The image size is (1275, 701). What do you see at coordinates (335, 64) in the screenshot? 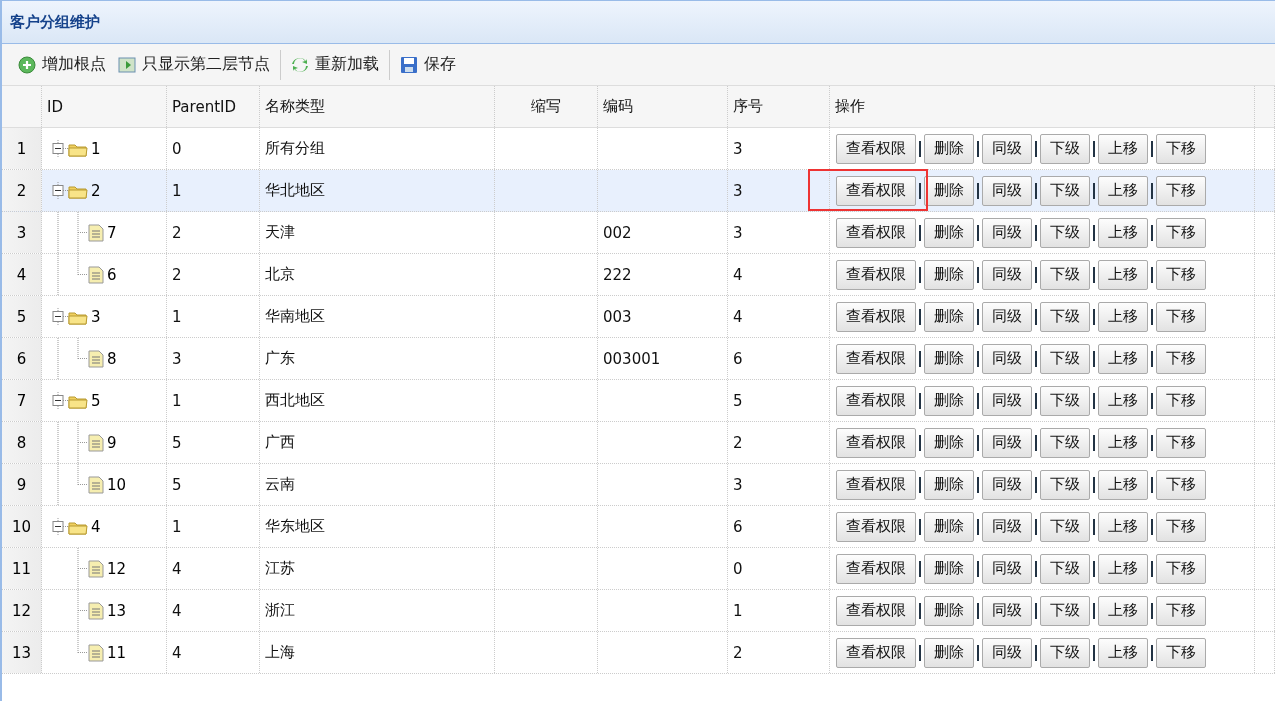
I see `toolbar-button: 重新加载` at bounding box center [335, 64].